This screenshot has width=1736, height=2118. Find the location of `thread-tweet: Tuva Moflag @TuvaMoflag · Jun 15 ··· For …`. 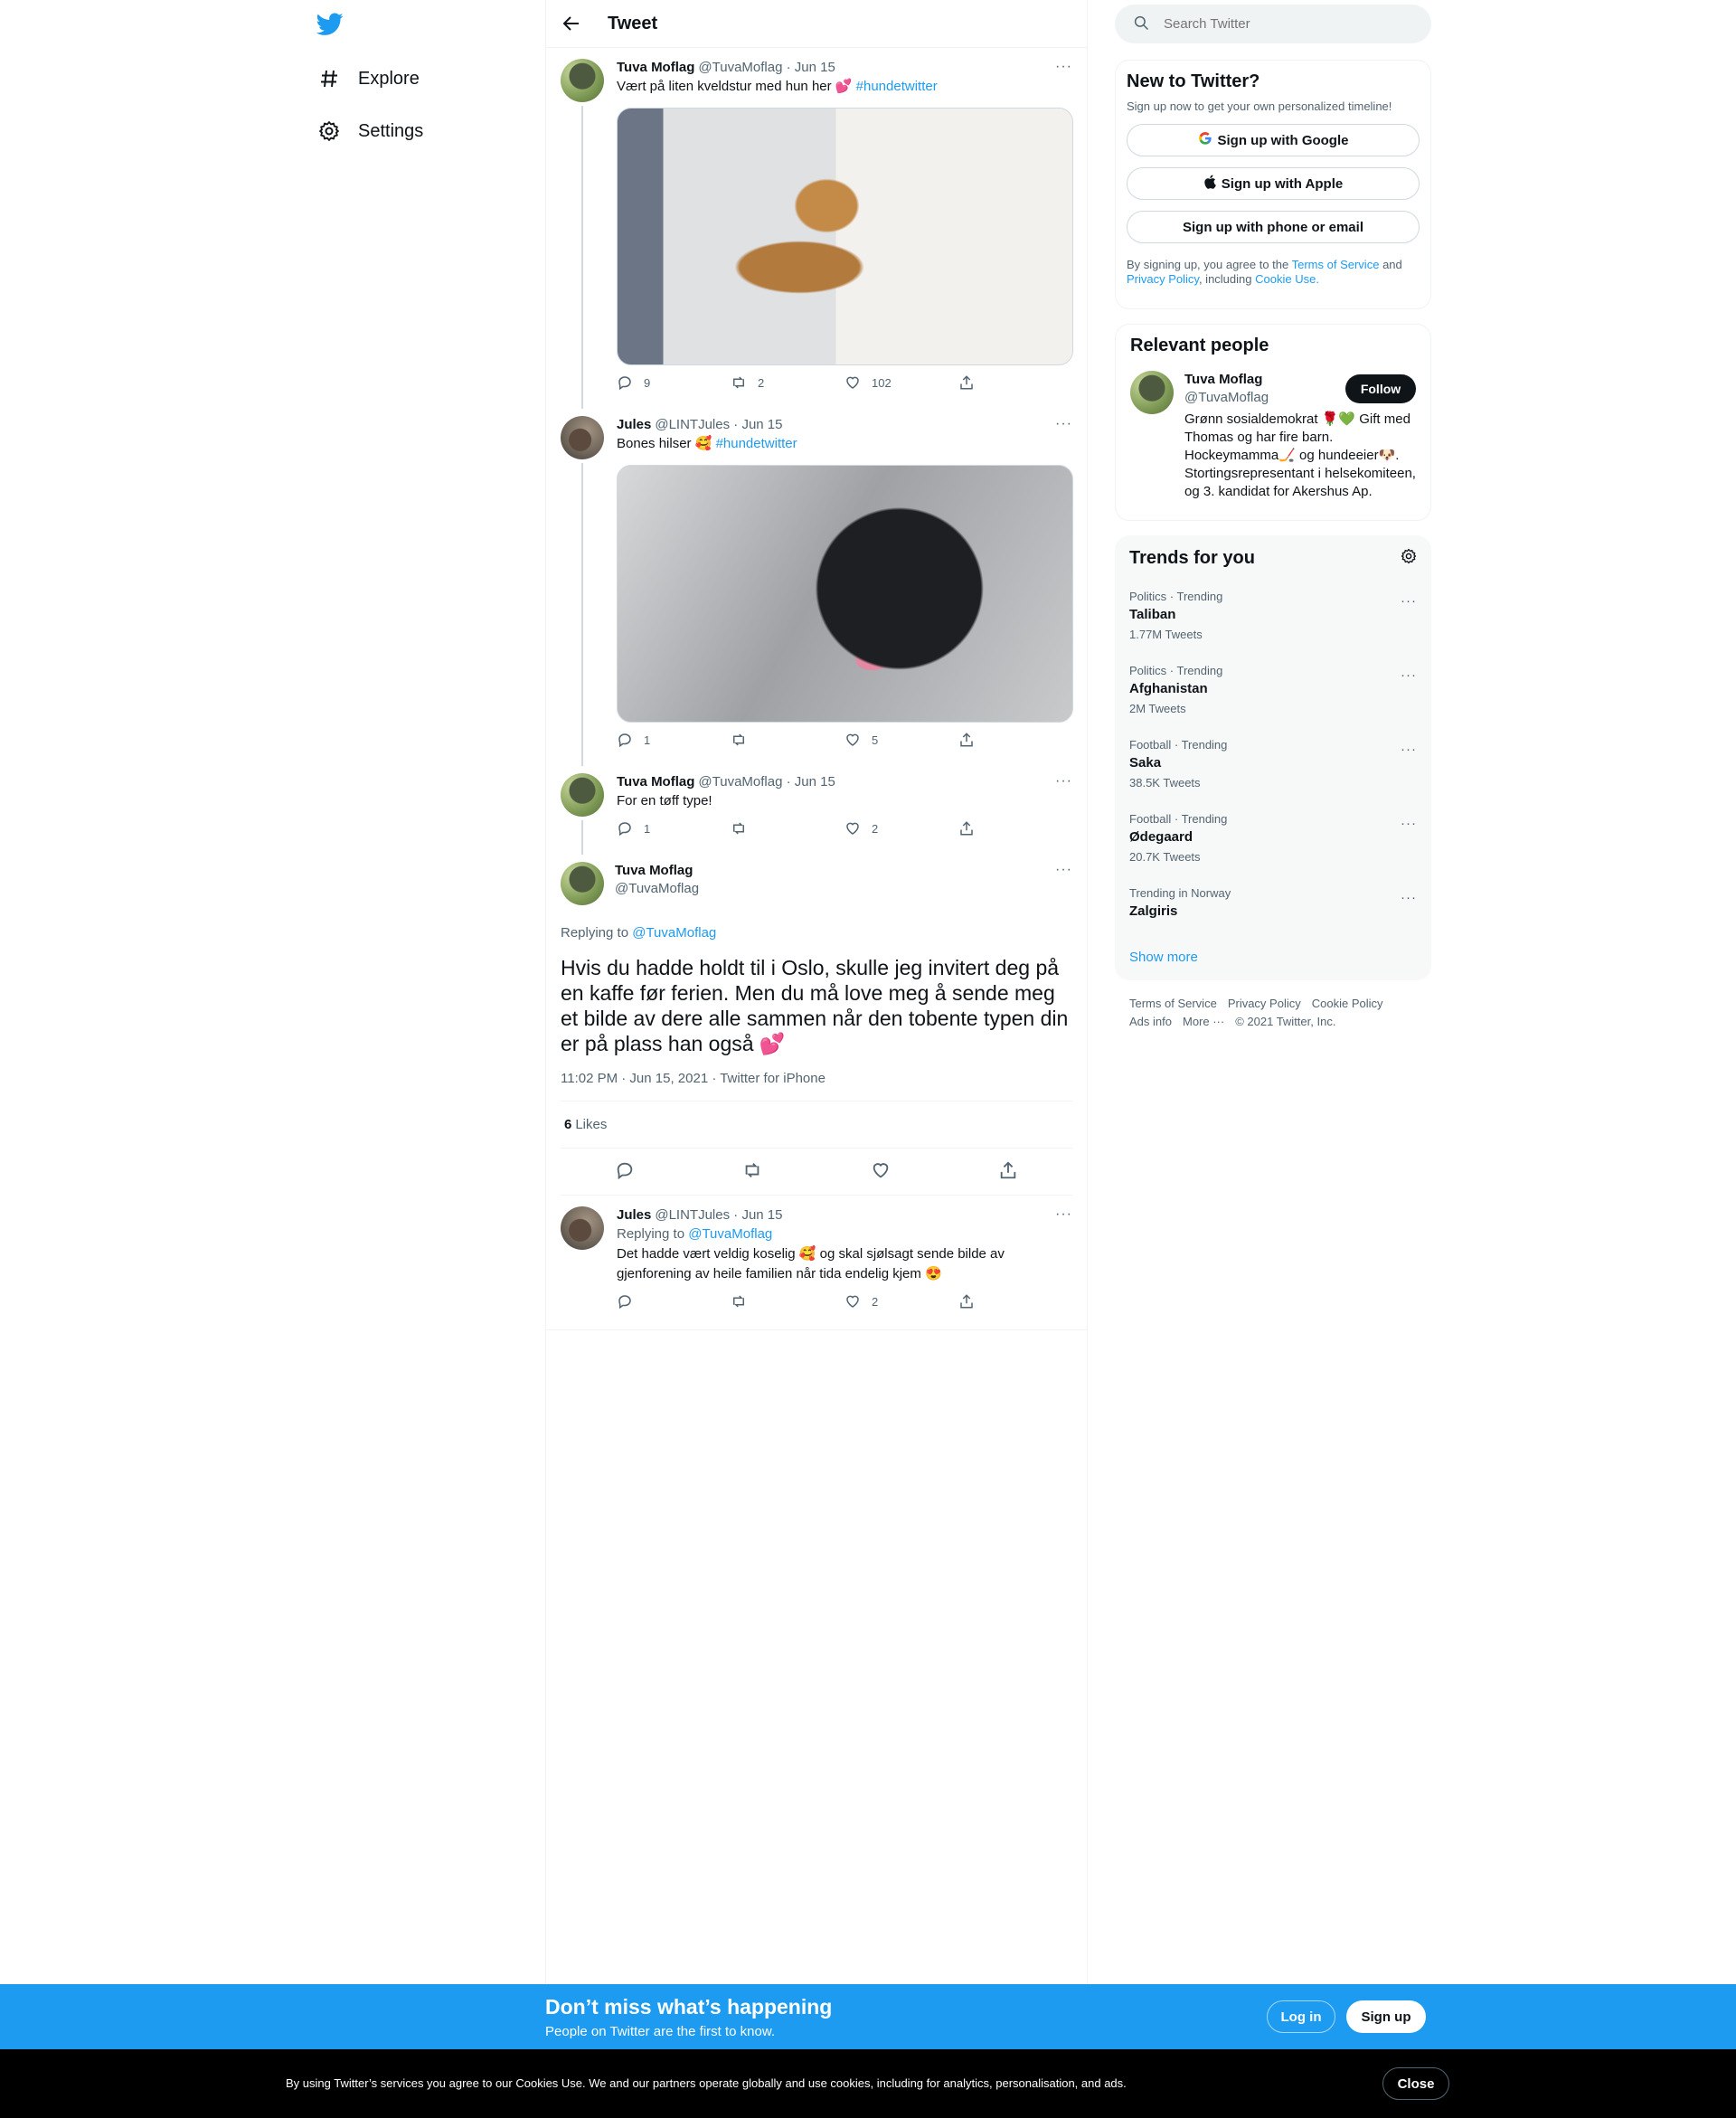

thread-tweet: Tuva Moflag @TuvaMoflag · Jun 15 ··· For … is located at coordinates (816, 808).